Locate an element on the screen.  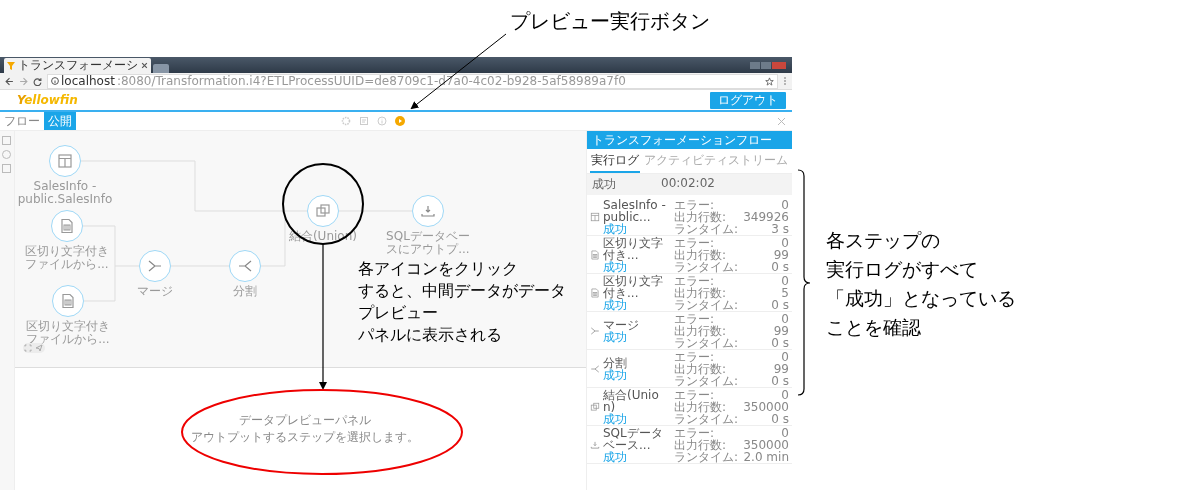
step-name: 分割 is located at coordinates (615, 362).